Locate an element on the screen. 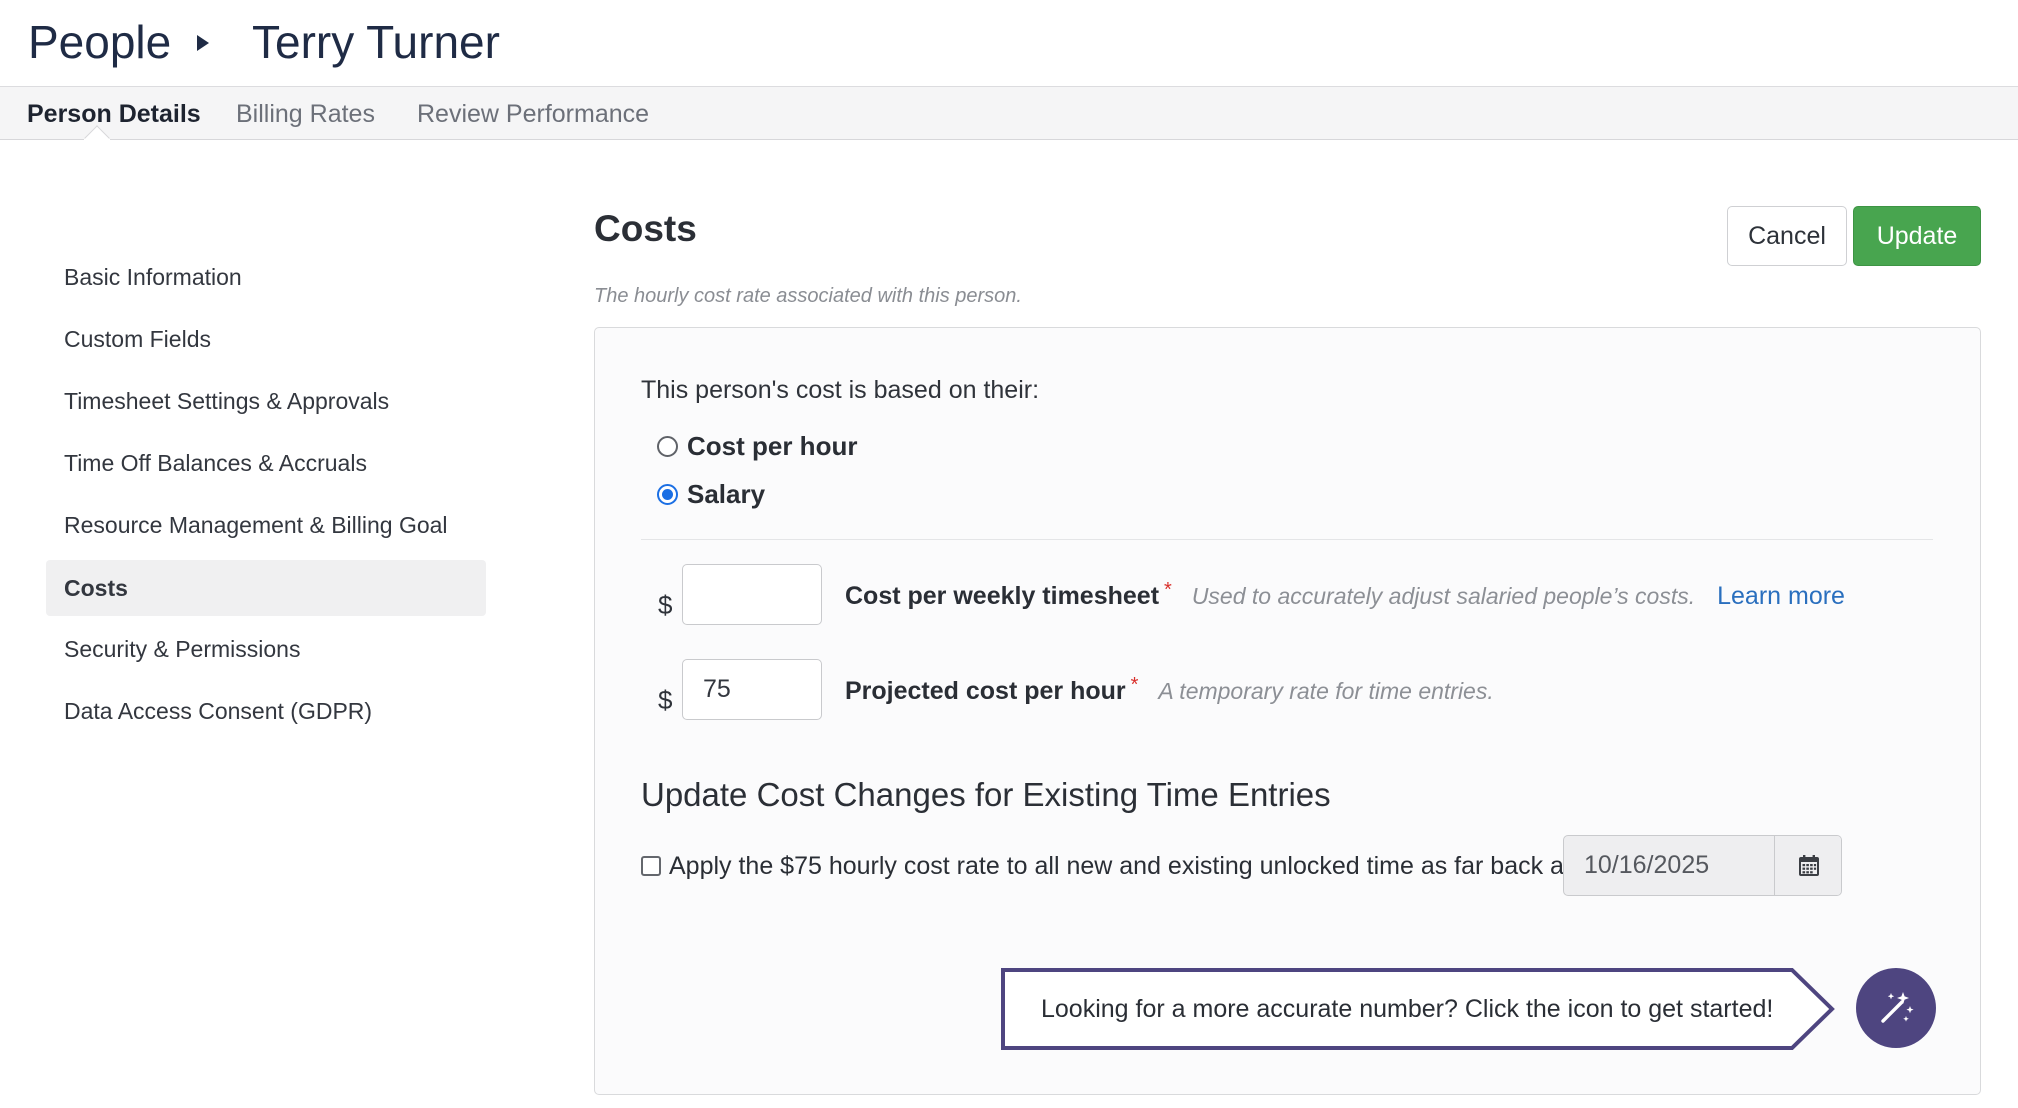 The width and height of the screenshot is (2018, 1108). sidebar-item-costs: Costs is located at coordinates (266, 588).